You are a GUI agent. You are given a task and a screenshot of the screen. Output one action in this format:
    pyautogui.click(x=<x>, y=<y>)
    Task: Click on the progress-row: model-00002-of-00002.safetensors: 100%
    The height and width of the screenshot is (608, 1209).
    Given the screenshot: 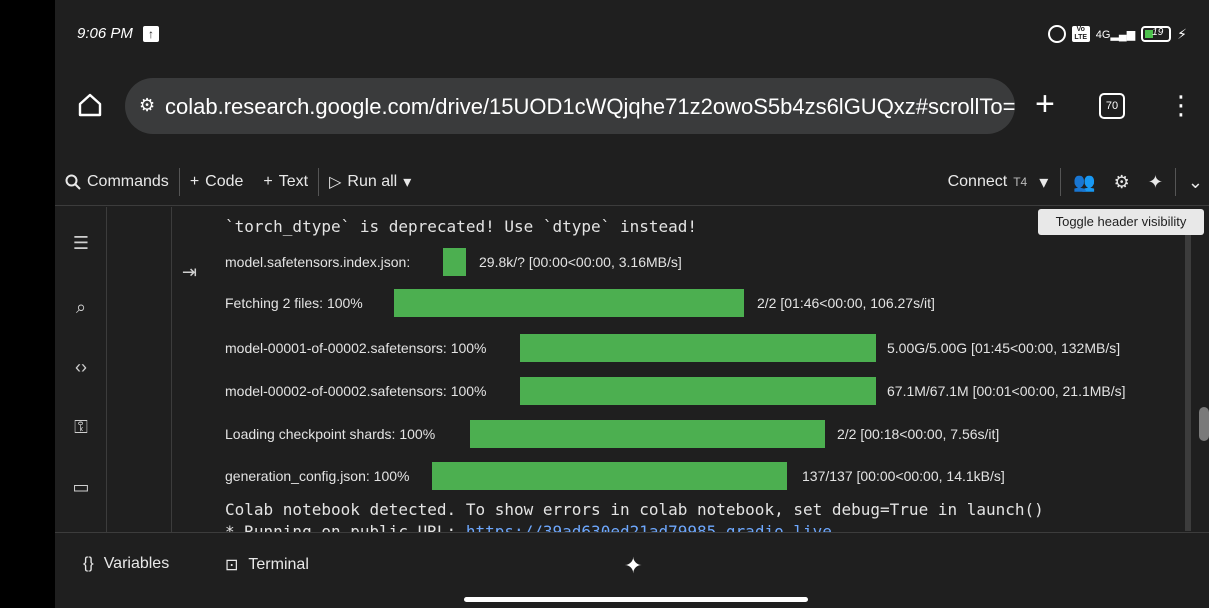 What is the action you would take?
    pyautogui.click(x=356, y=391)
    